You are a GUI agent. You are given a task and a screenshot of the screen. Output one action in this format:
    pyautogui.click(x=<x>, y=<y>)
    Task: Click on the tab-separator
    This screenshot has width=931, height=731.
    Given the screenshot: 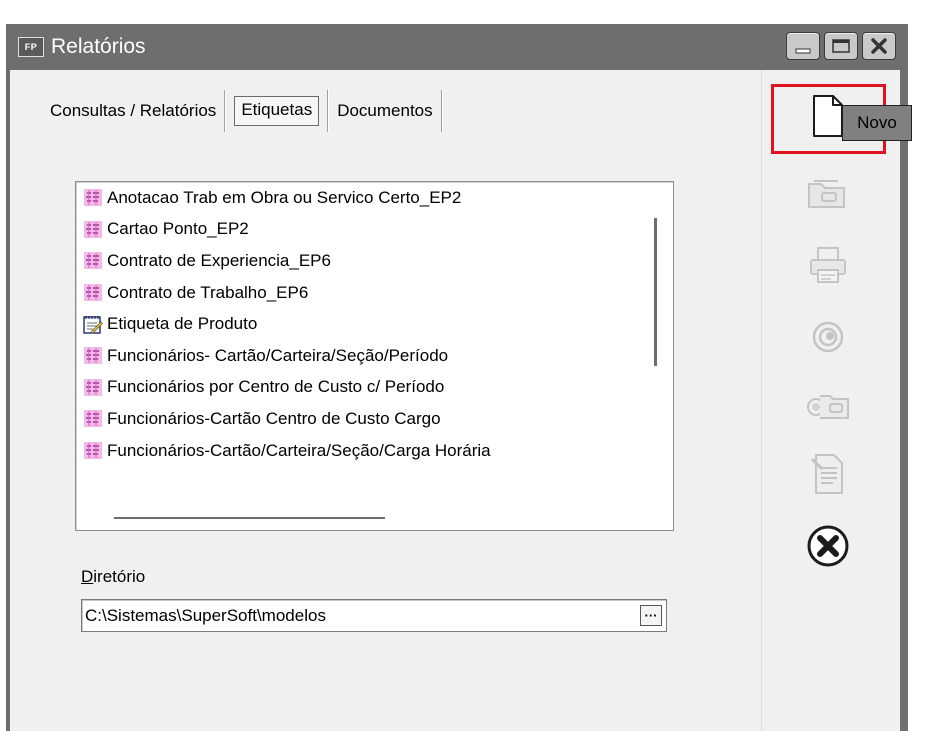 What is the action you would take?
    pyautogui.click(x=441, y=111)
    